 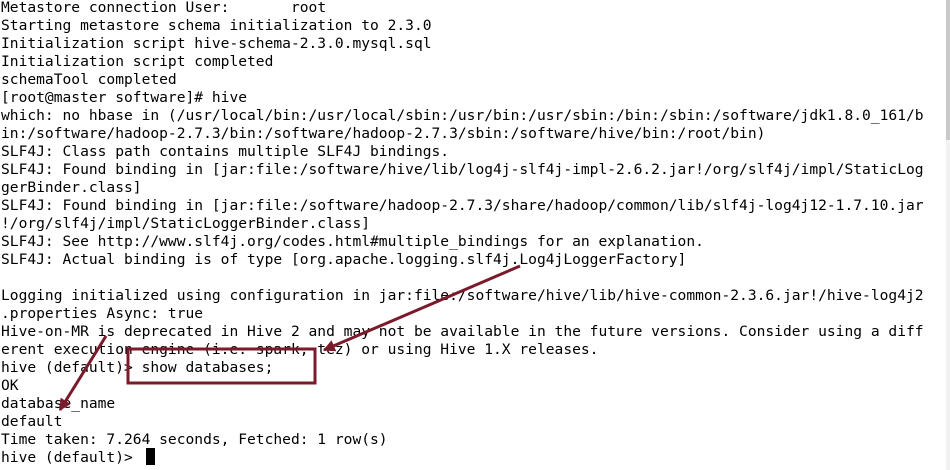 What do you see at coordinates (71, 187) in the screenshot?
I see `terminal-line: gerBinder.class]` at bounding box center [71, 187].